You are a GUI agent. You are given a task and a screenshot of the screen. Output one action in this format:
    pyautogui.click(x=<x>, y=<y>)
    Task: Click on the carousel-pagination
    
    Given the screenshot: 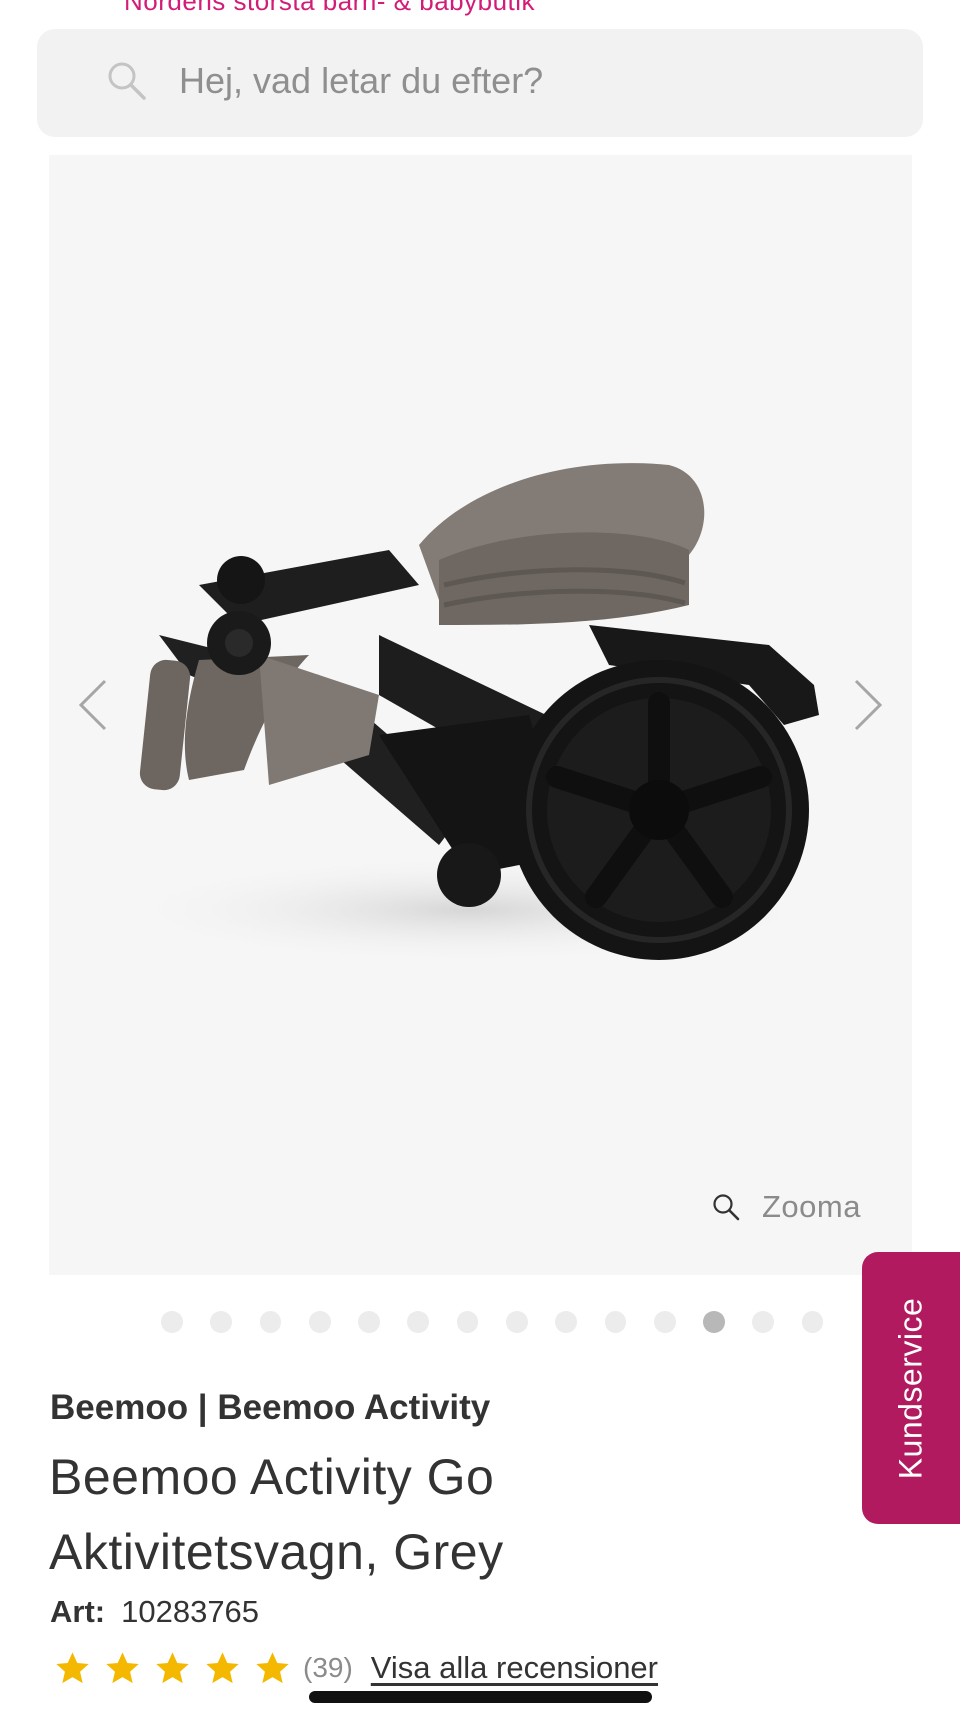 What is the action you would take?
    pyautogui.click(x=492, y=1322)
    